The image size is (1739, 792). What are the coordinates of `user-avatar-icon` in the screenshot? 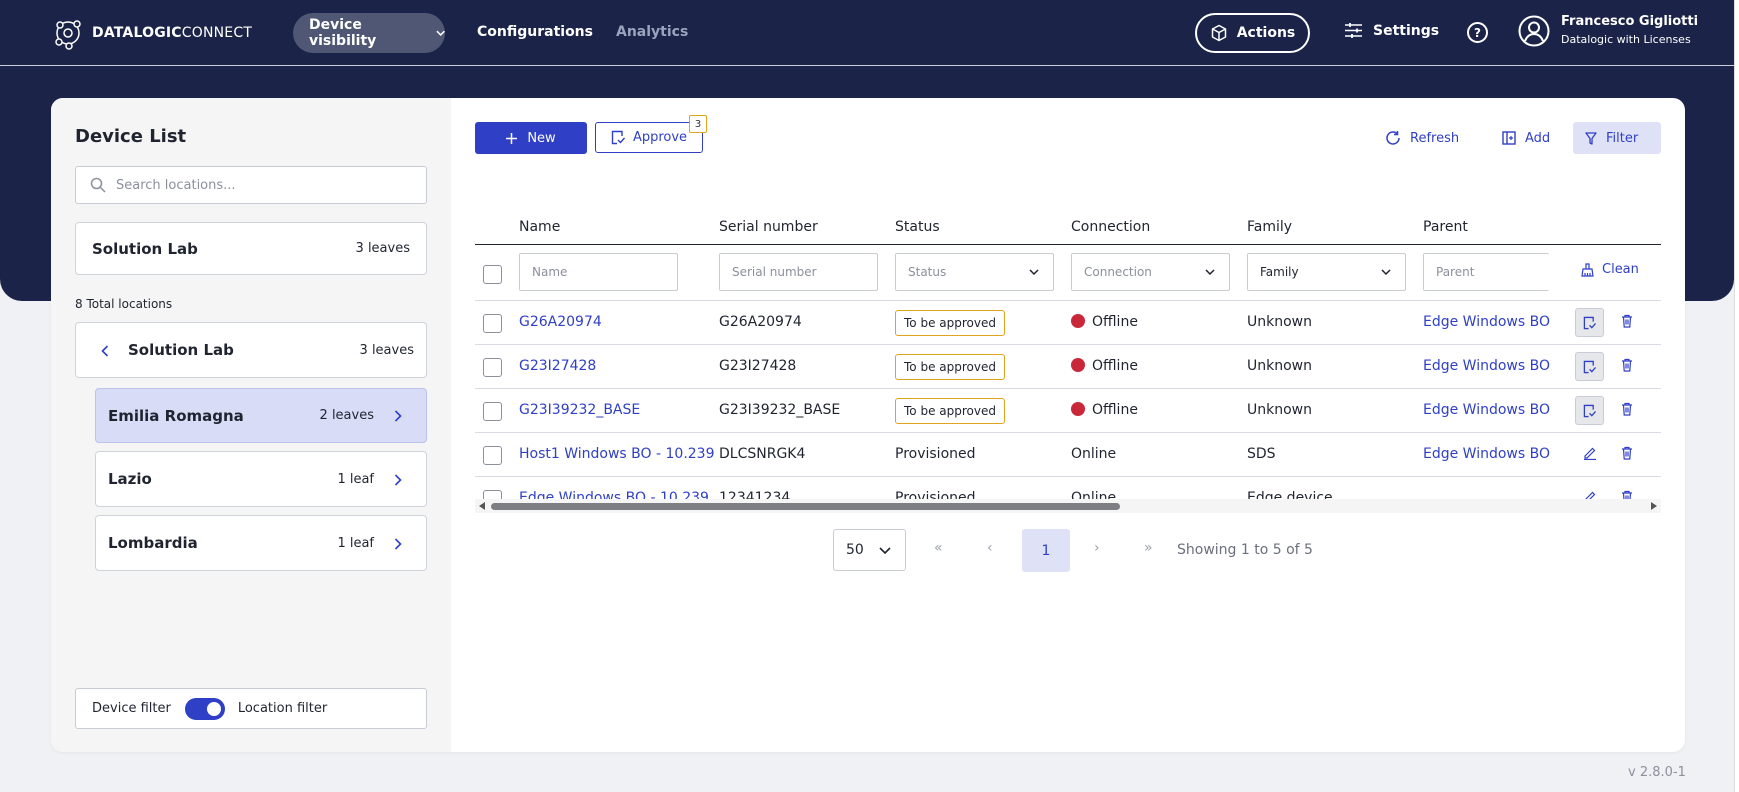 It's located at (1534, 31).